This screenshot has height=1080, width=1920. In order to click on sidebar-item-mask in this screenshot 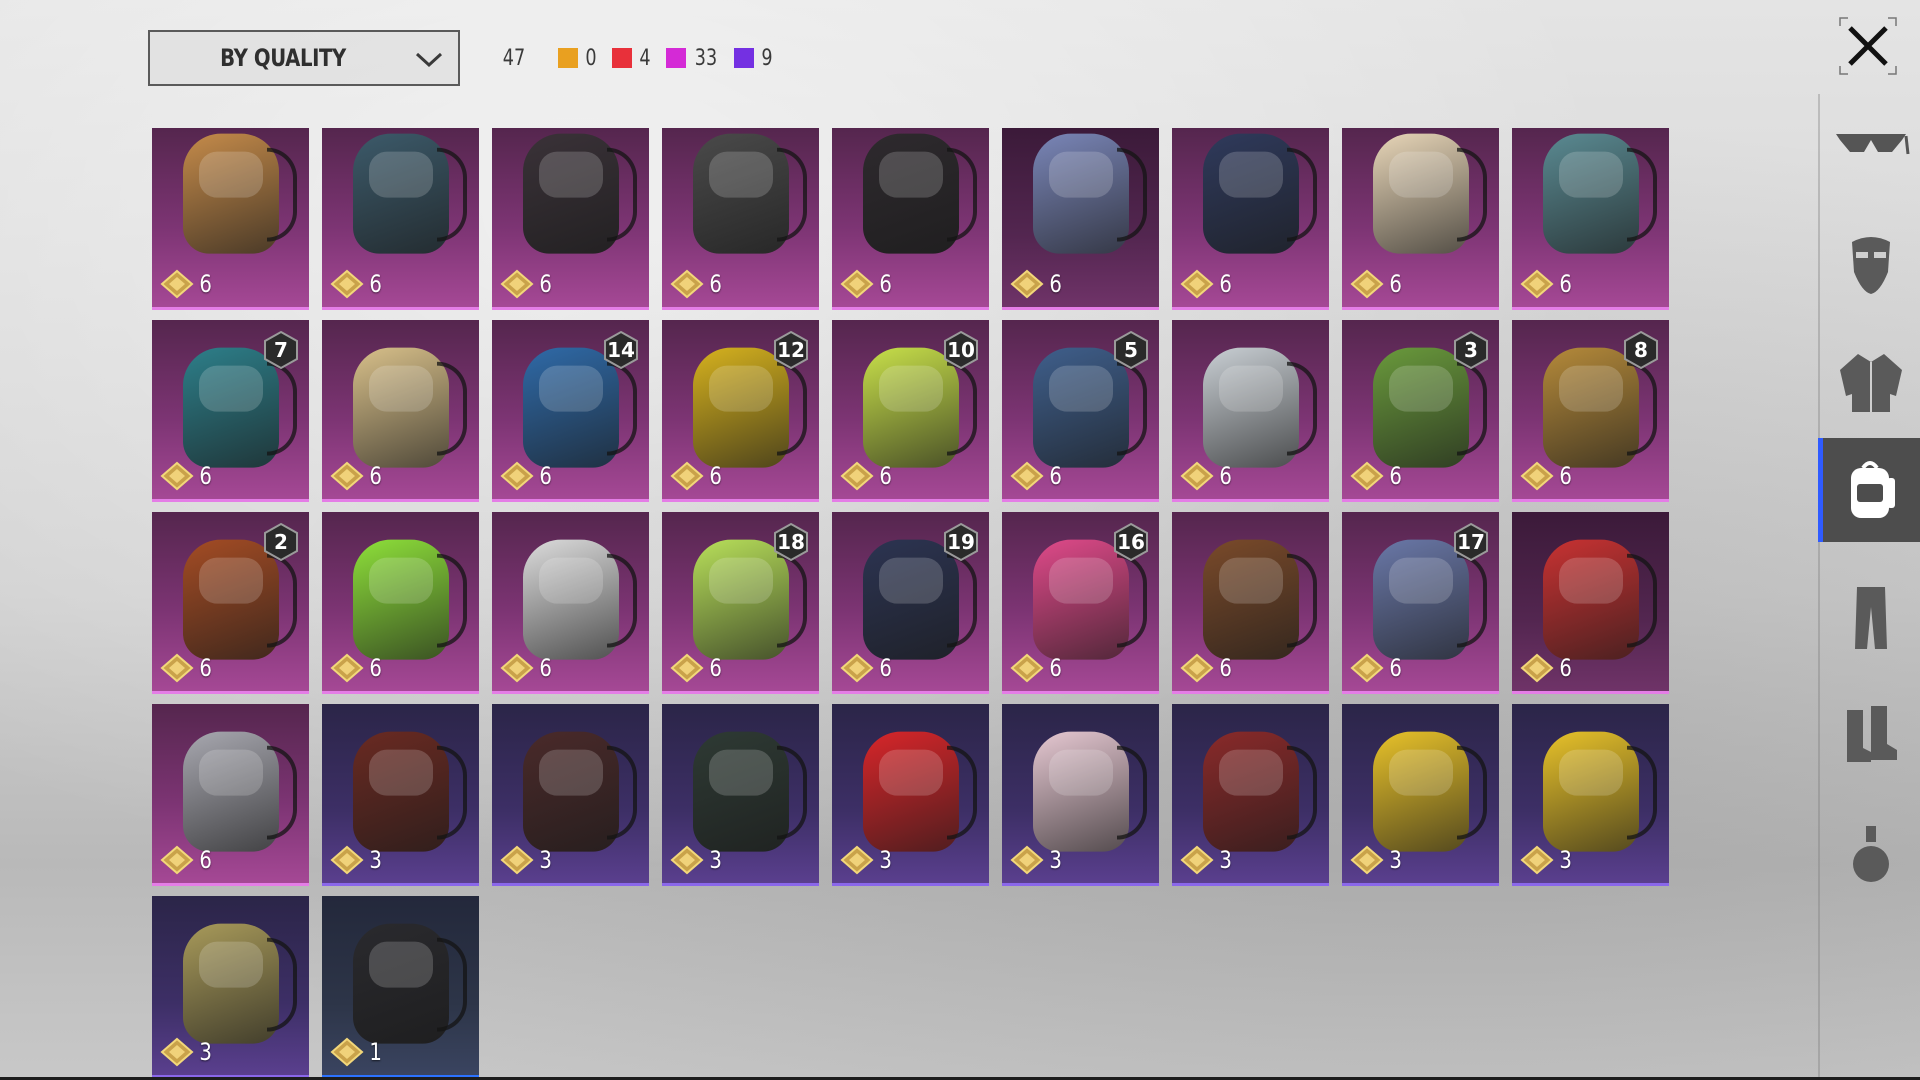, I will do `click(1870, 264)`.